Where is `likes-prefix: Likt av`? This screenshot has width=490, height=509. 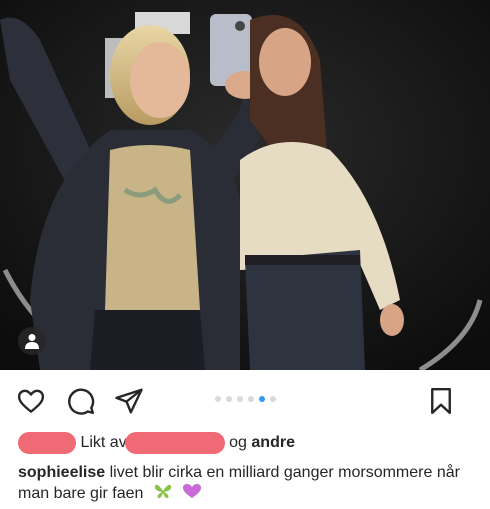 likes-prefix: Likt av is located at coordinates (103, 442).